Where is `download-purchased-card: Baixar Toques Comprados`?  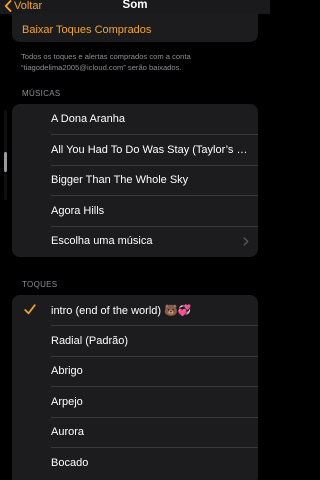 download-purchased-card: Baixar Toques Comprados is located at coordinates (135, 28).